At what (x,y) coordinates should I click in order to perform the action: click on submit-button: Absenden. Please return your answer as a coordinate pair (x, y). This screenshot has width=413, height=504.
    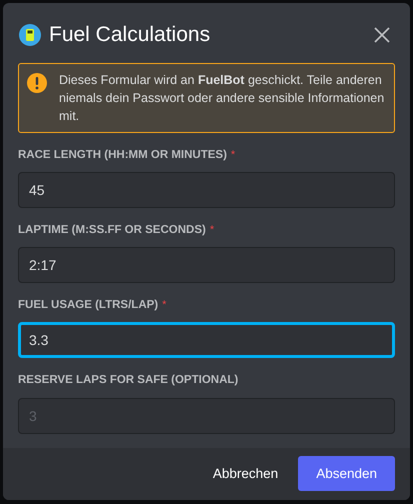
    Looking at the image, I should click on (346, 474).